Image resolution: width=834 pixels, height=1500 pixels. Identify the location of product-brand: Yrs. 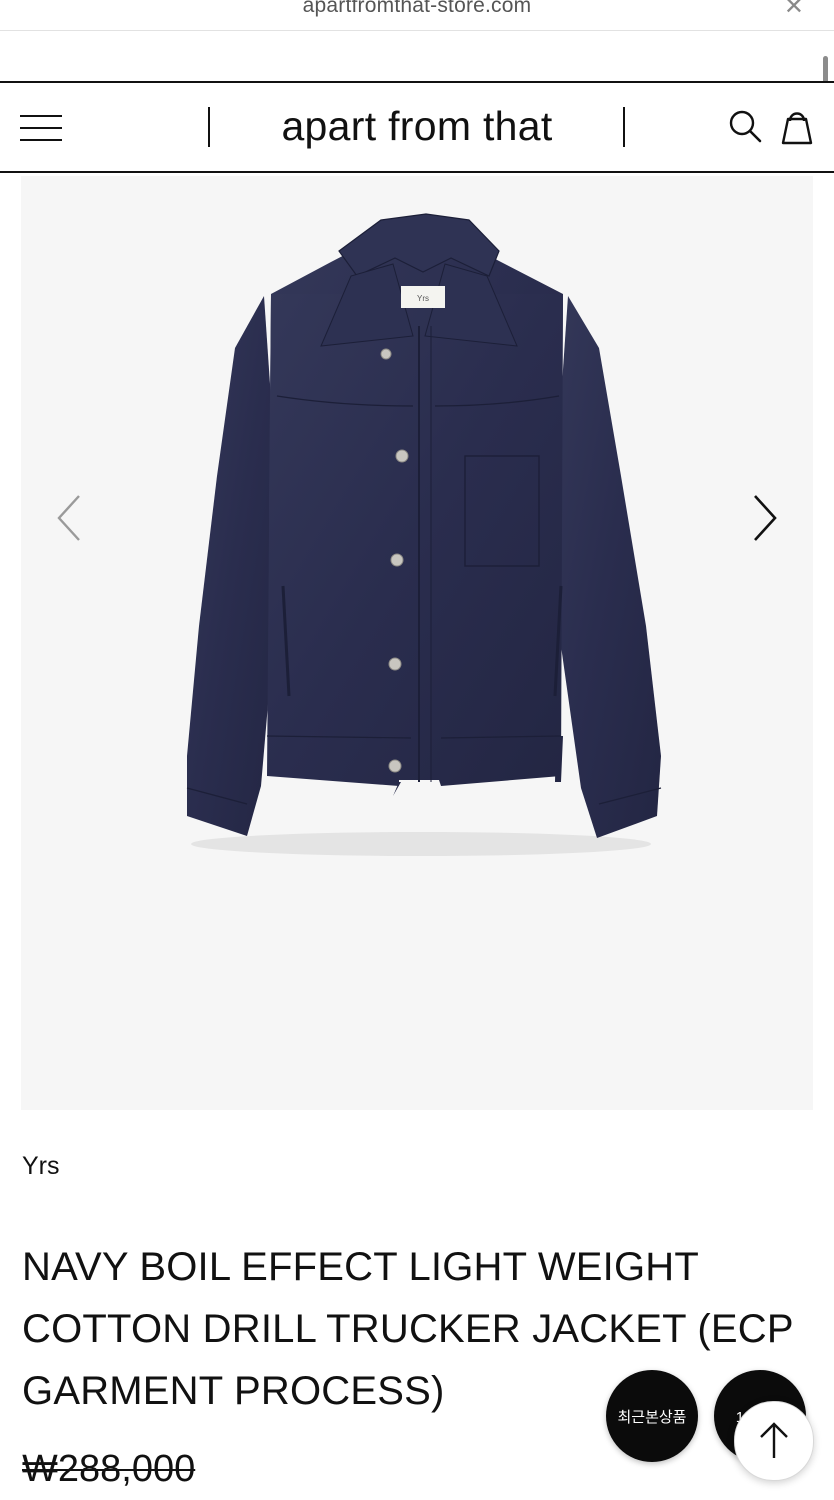
(41, 1166).